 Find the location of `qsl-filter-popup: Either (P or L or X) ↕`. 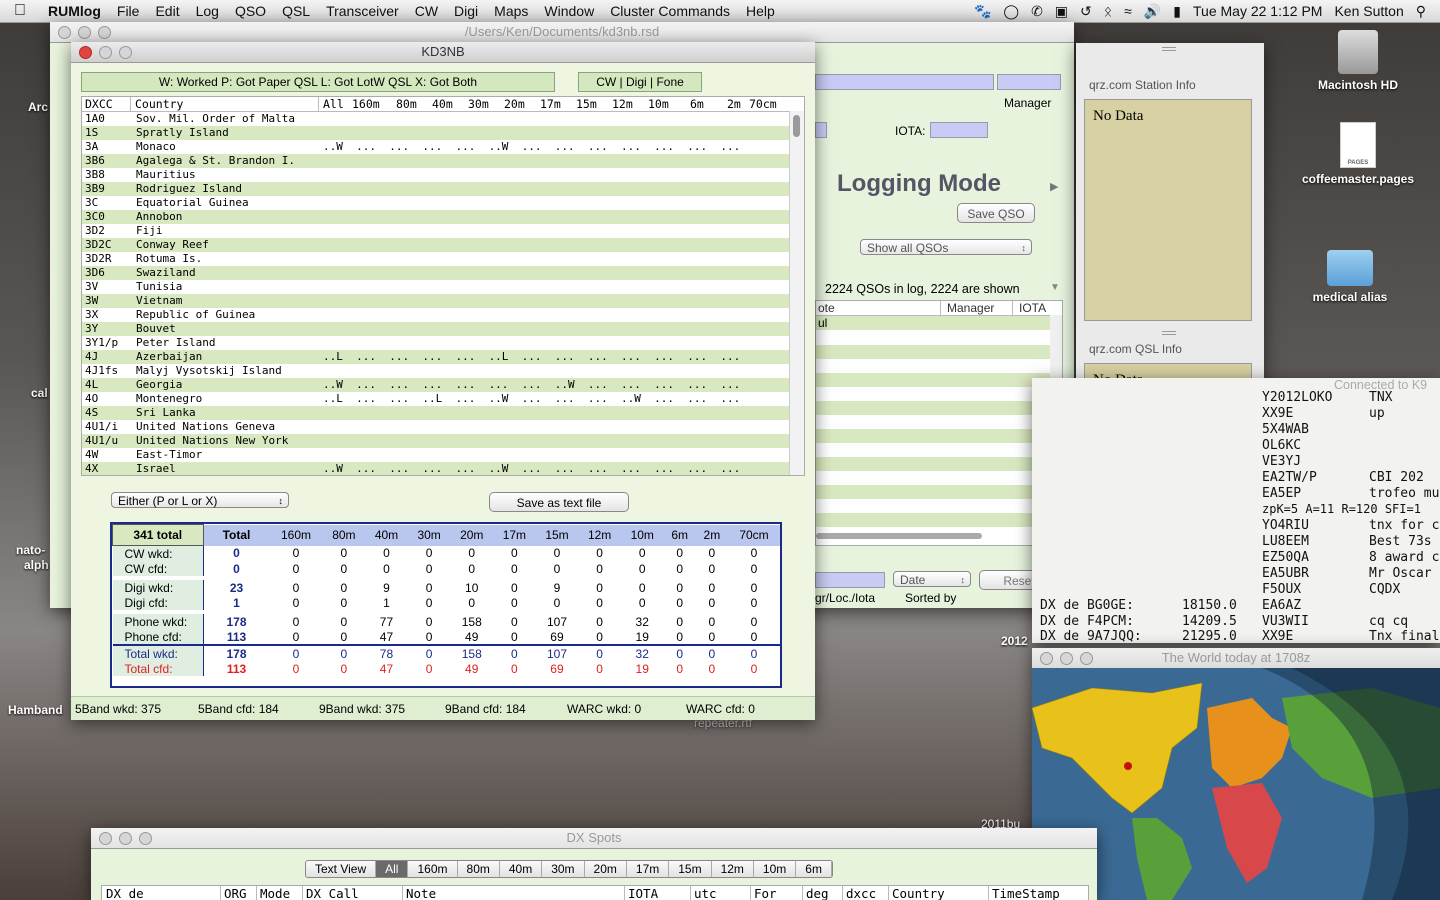

qsl-filter-popup: Either (P or L or X) ↕ is located at coordinates (200, 500).